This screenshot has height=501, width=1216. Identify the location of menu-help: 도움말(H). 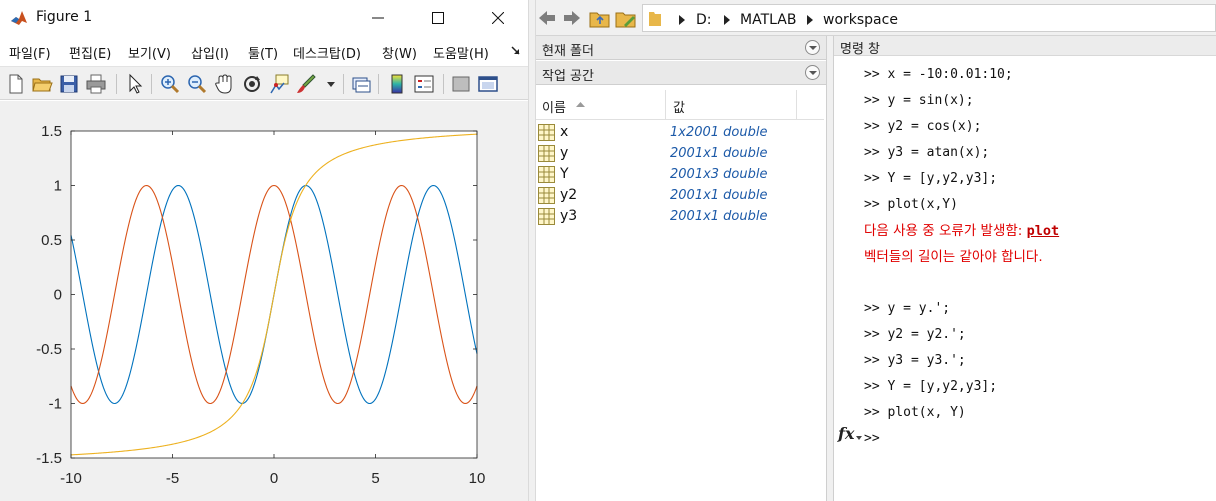
(461, 52).